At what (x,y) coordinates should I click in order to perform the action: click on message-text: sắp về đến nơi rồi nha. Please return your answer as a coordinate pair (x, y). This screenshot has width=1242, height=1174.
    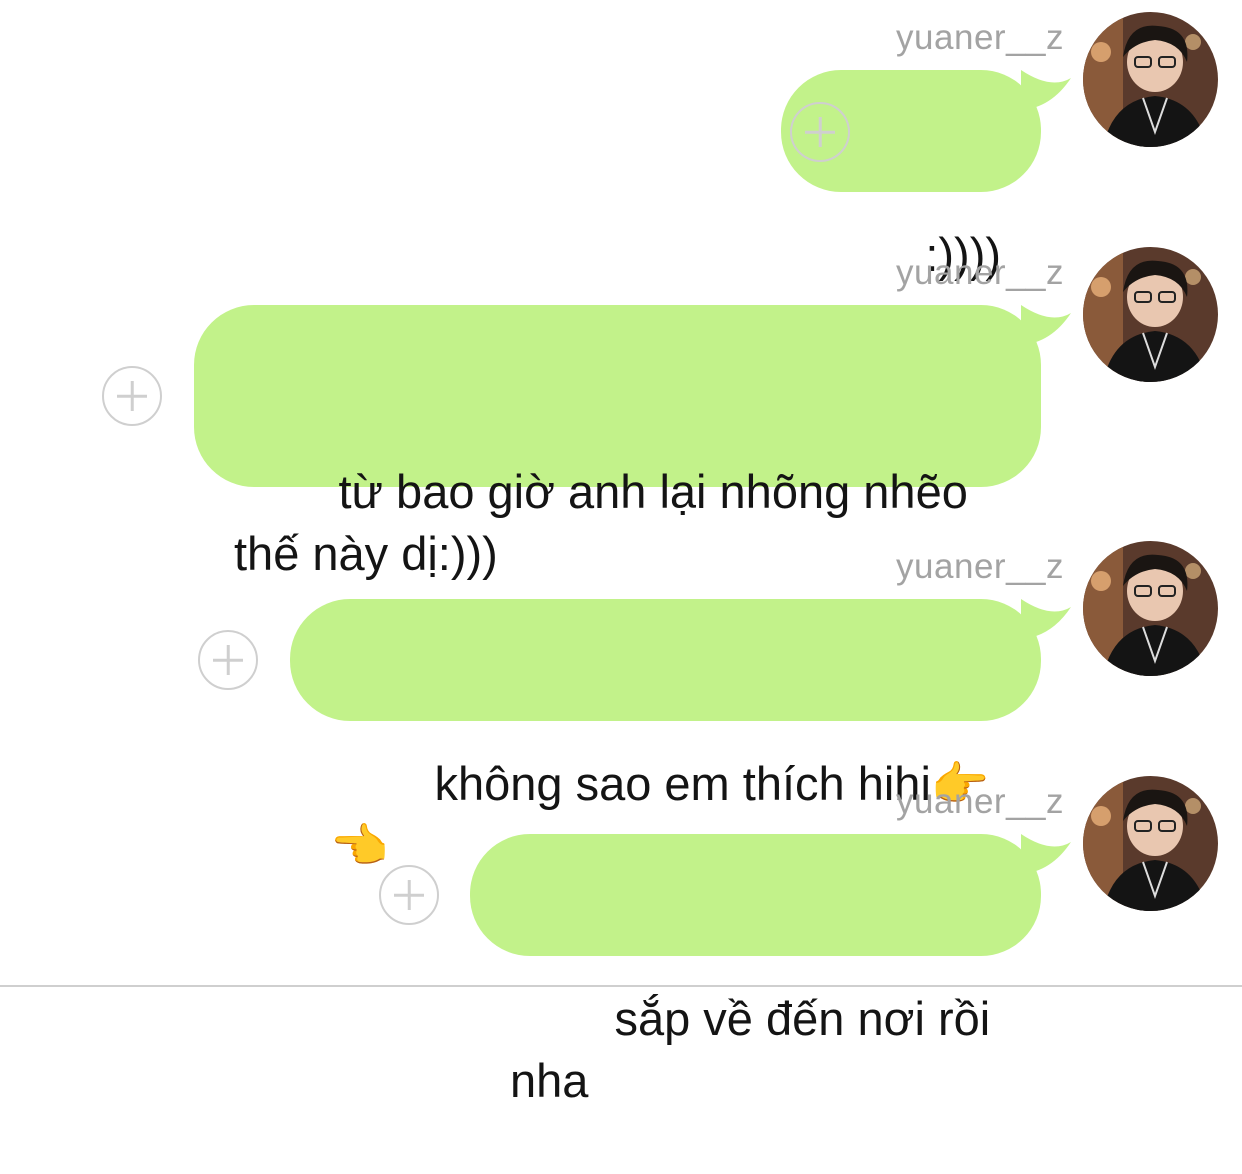
    Looking at the image, I should click on (757, 1049).